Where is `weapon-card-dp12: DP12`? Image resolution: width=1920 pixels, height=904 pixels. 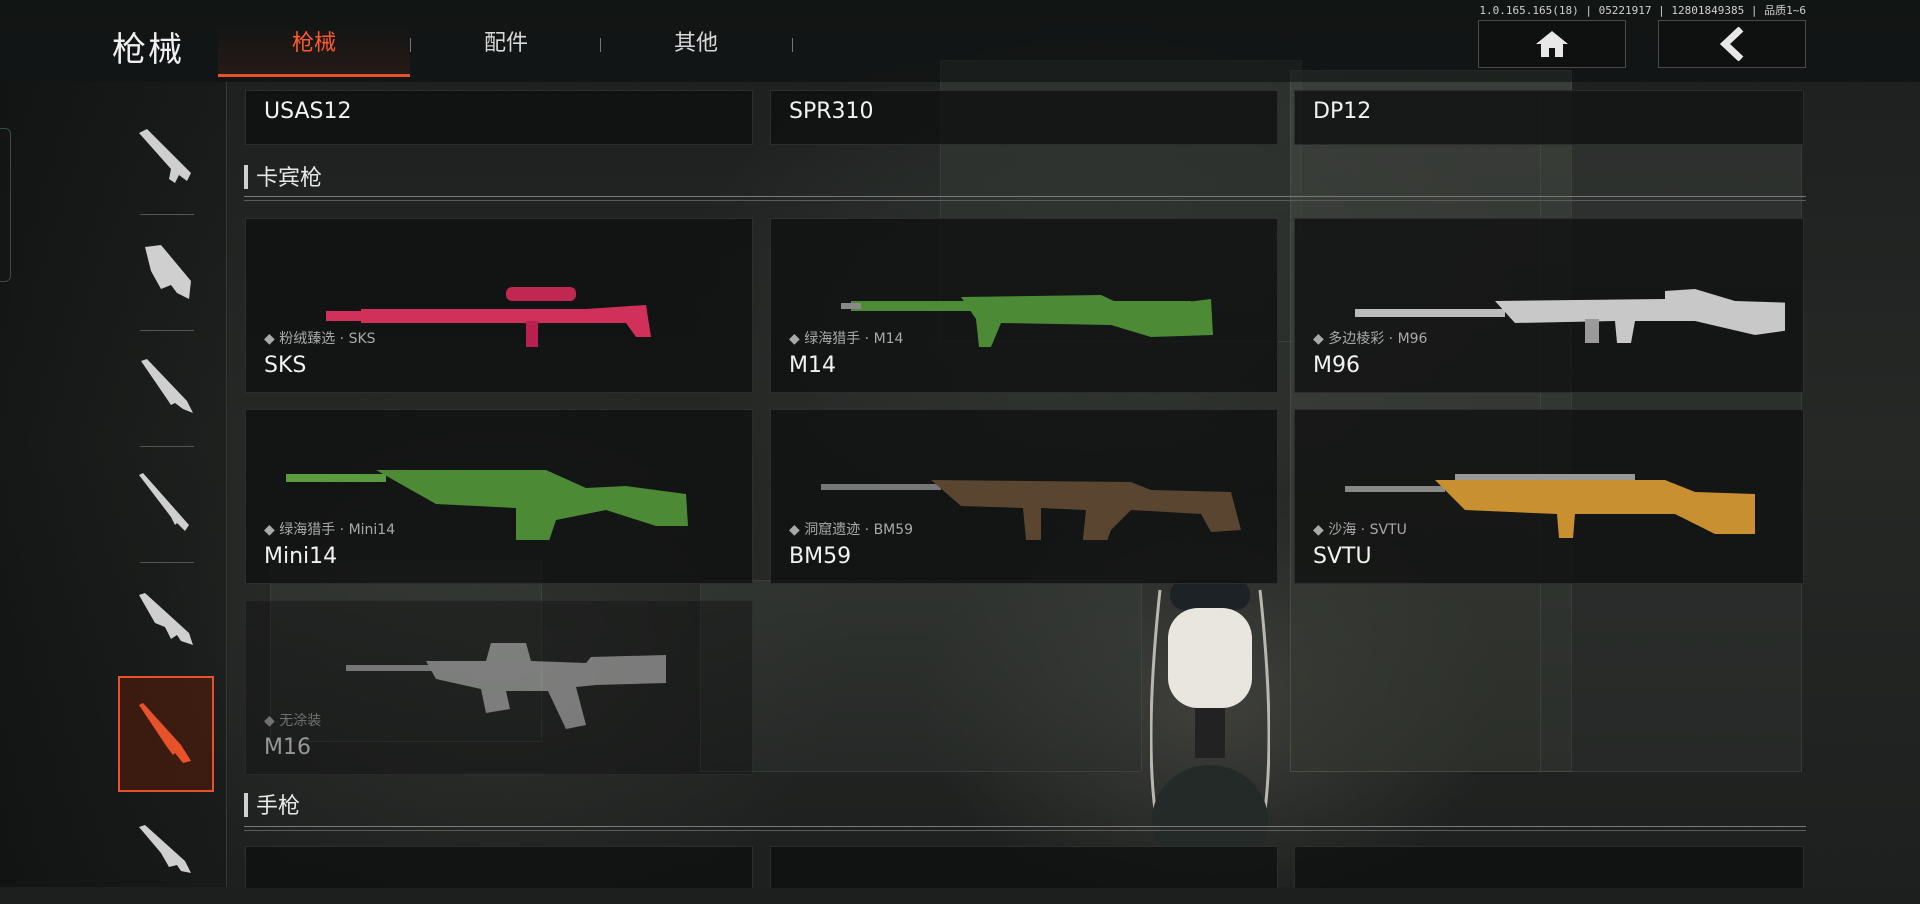
weapon-card-dp12: DP12 is located at coordinates (1549, 117).